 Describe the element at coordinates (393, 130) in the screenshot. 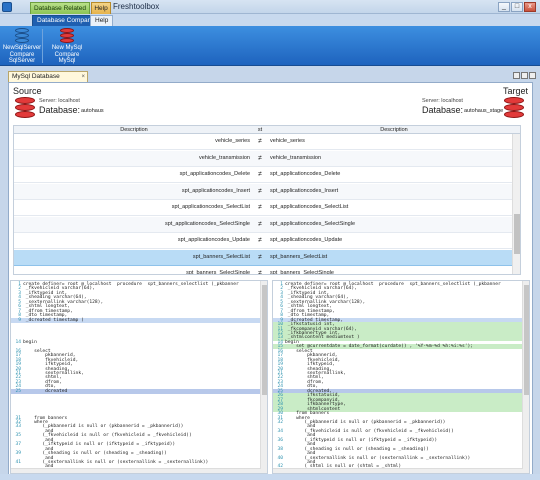

I see `column-header-target-description: Description` at that location.